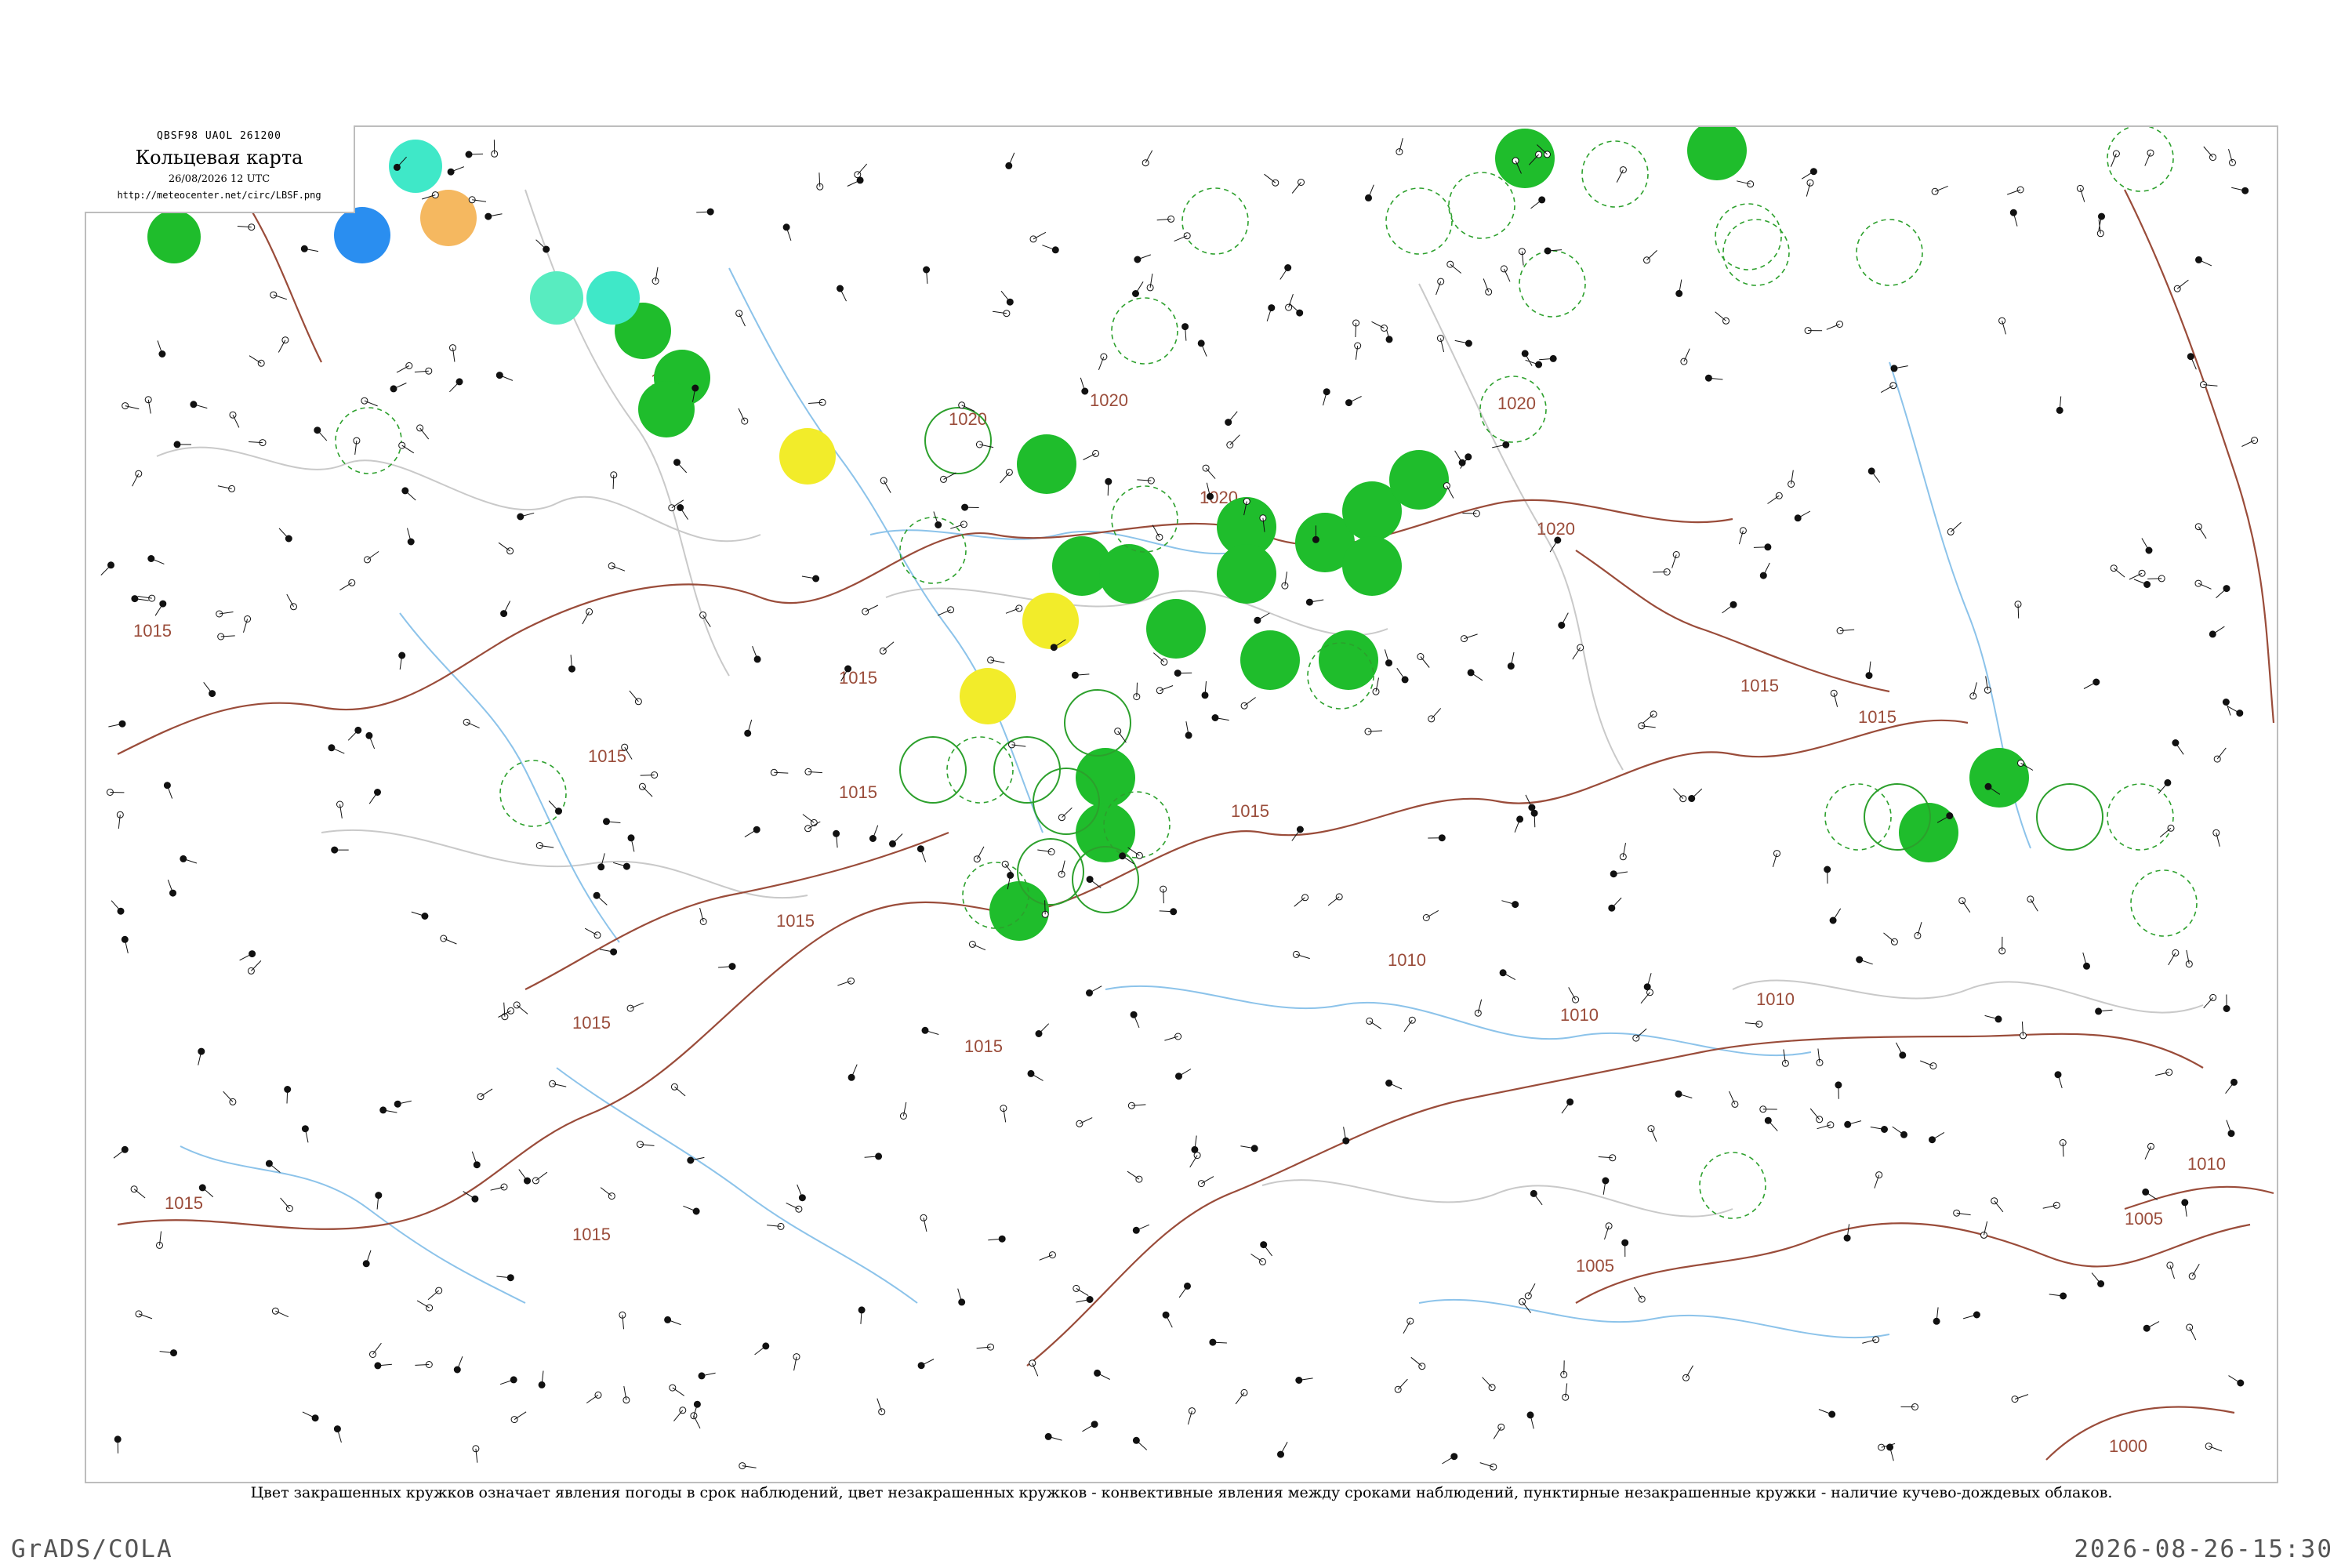 This screenshot has height=1568, width=2352. I want to click on isobar-label: 1020, so click(1109, 400).